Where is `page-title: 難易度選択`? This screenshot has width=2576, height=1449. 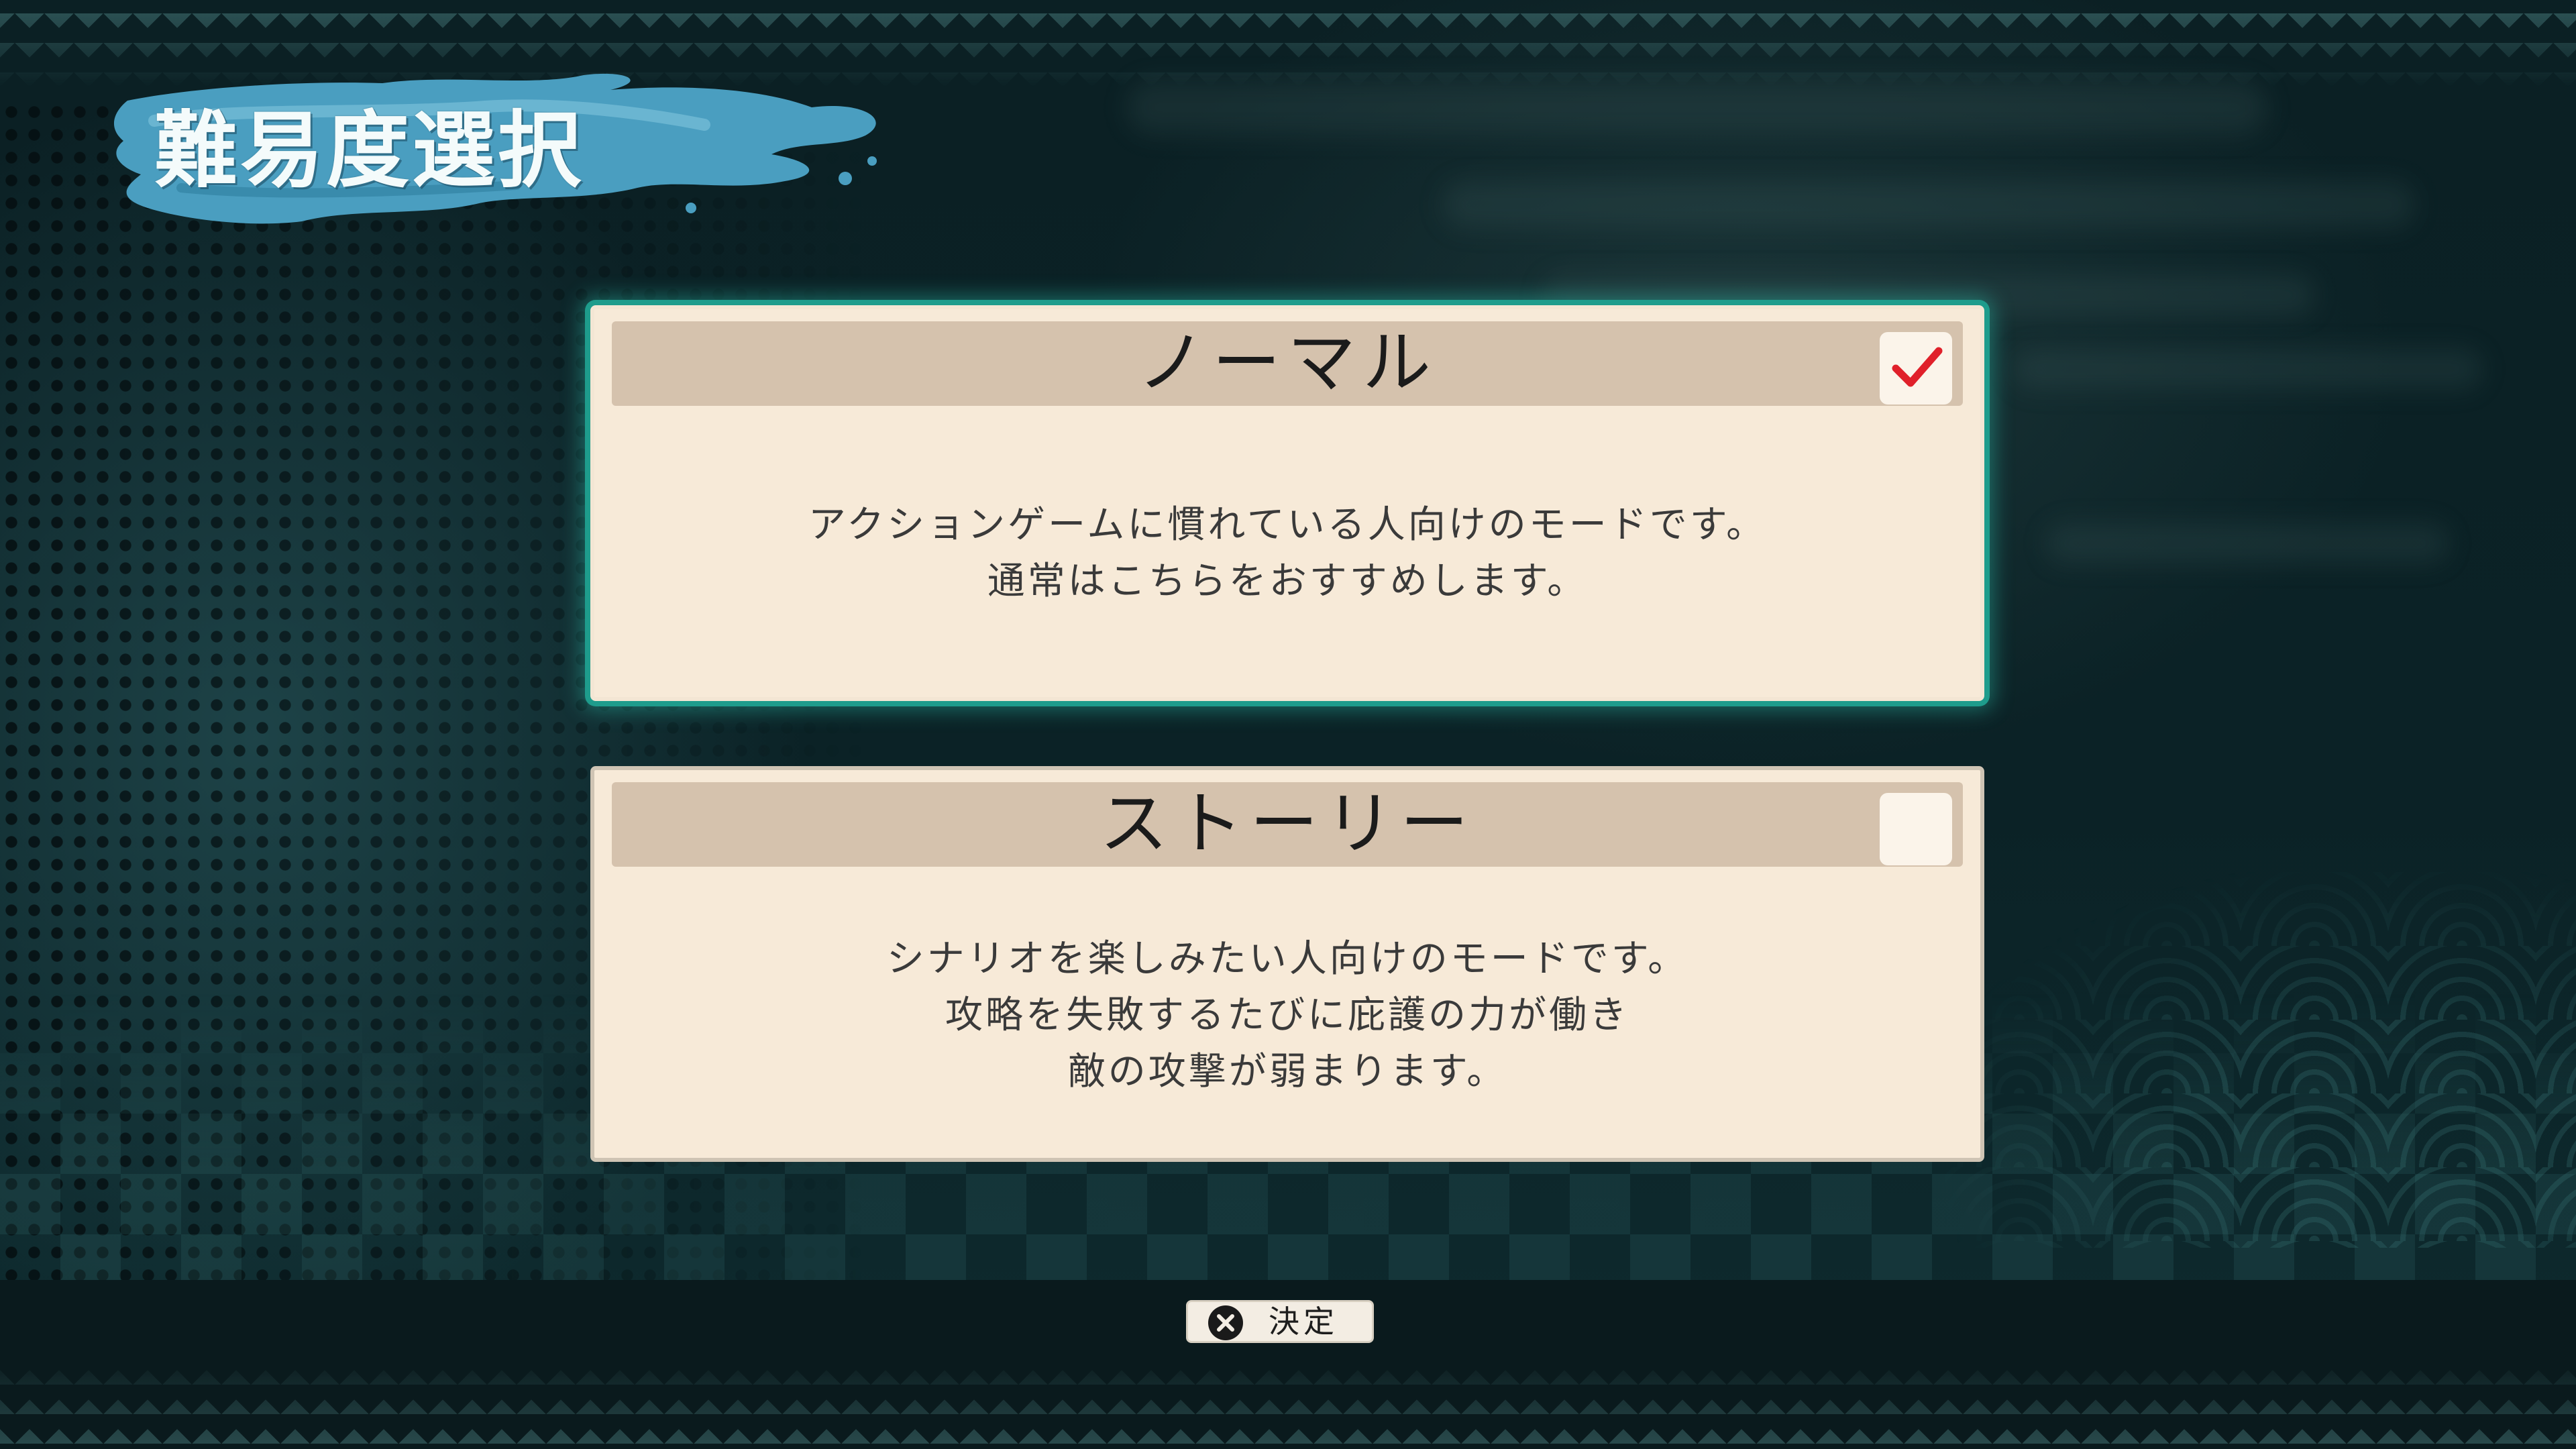 page-title: 難易度選択 is located at coordinates (369, 151).